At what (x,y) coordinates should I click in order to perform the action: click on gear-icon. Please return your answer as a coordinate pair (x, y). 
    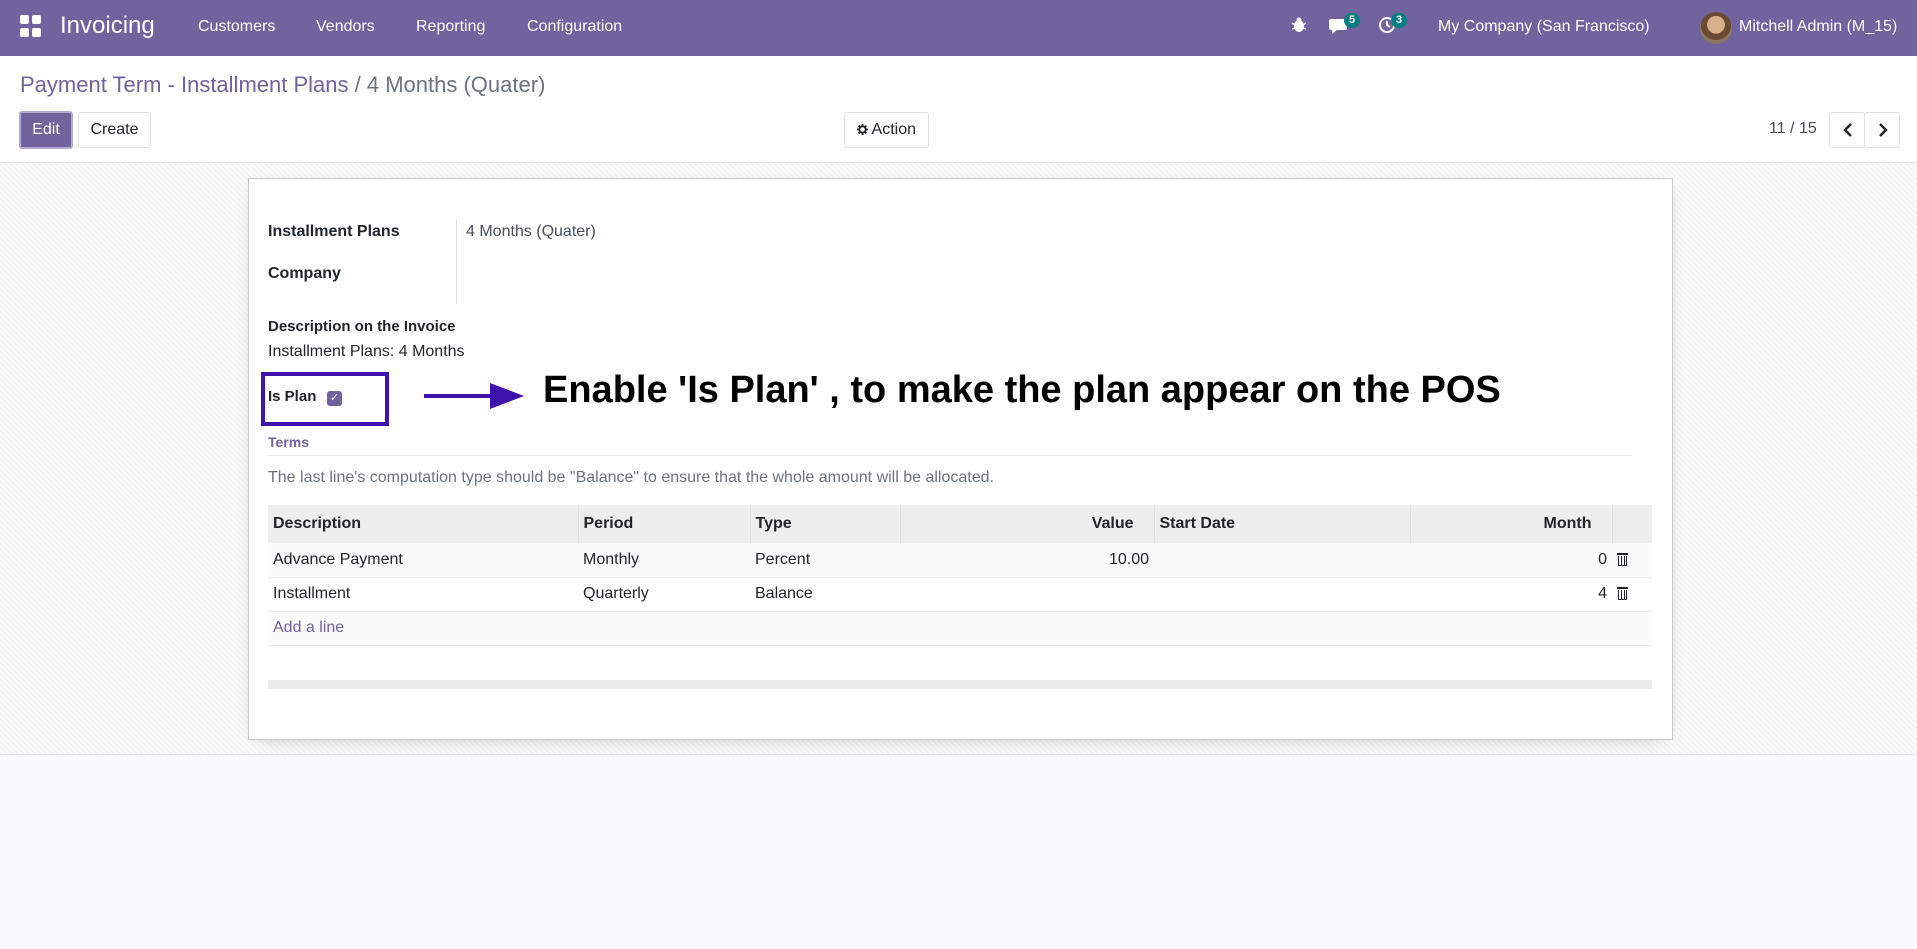
    Looking at the image, I should click on (862, 129).